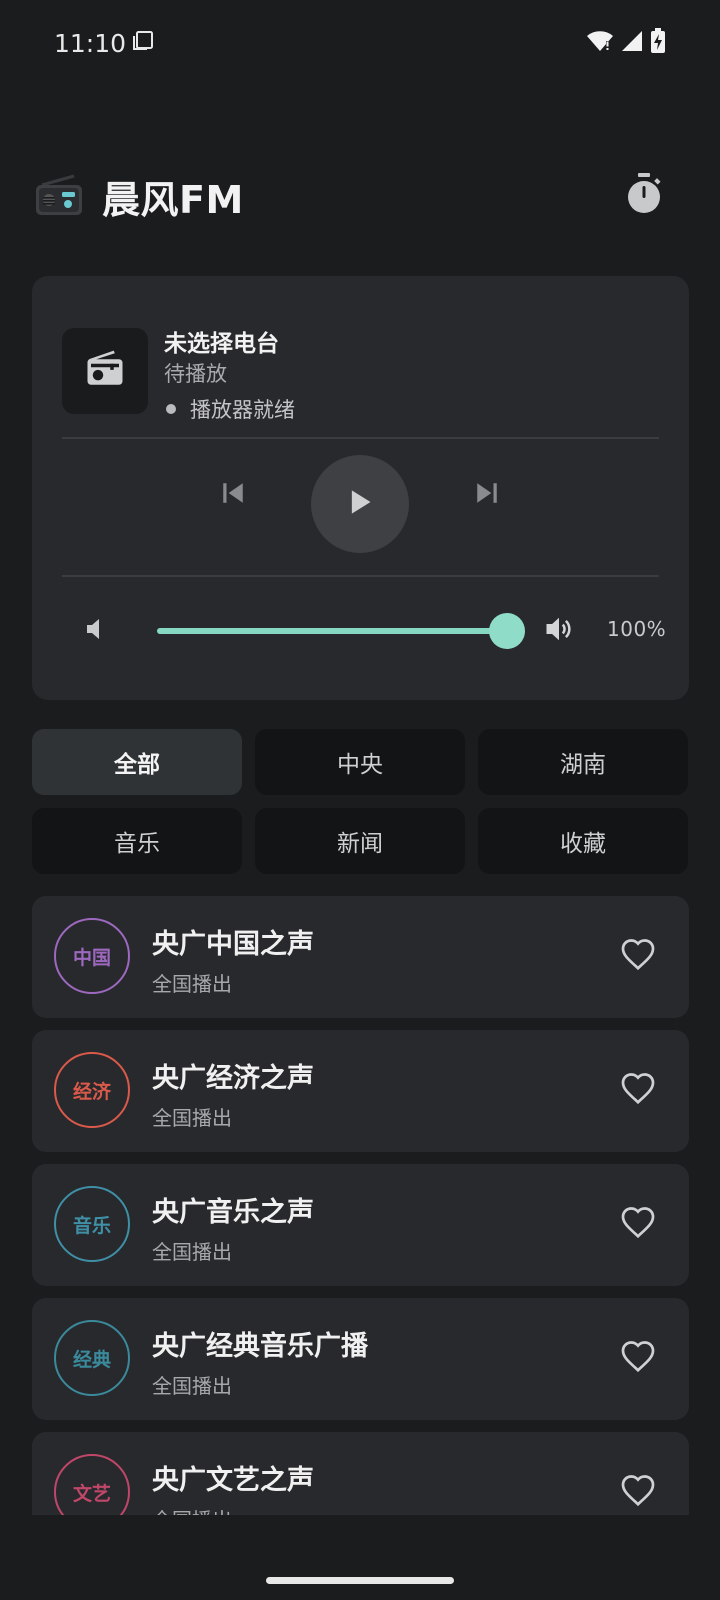  Describe the element at coordinates (233, 1212) in the screenshot. I see `station-name: 央广音乐之声` at that location.